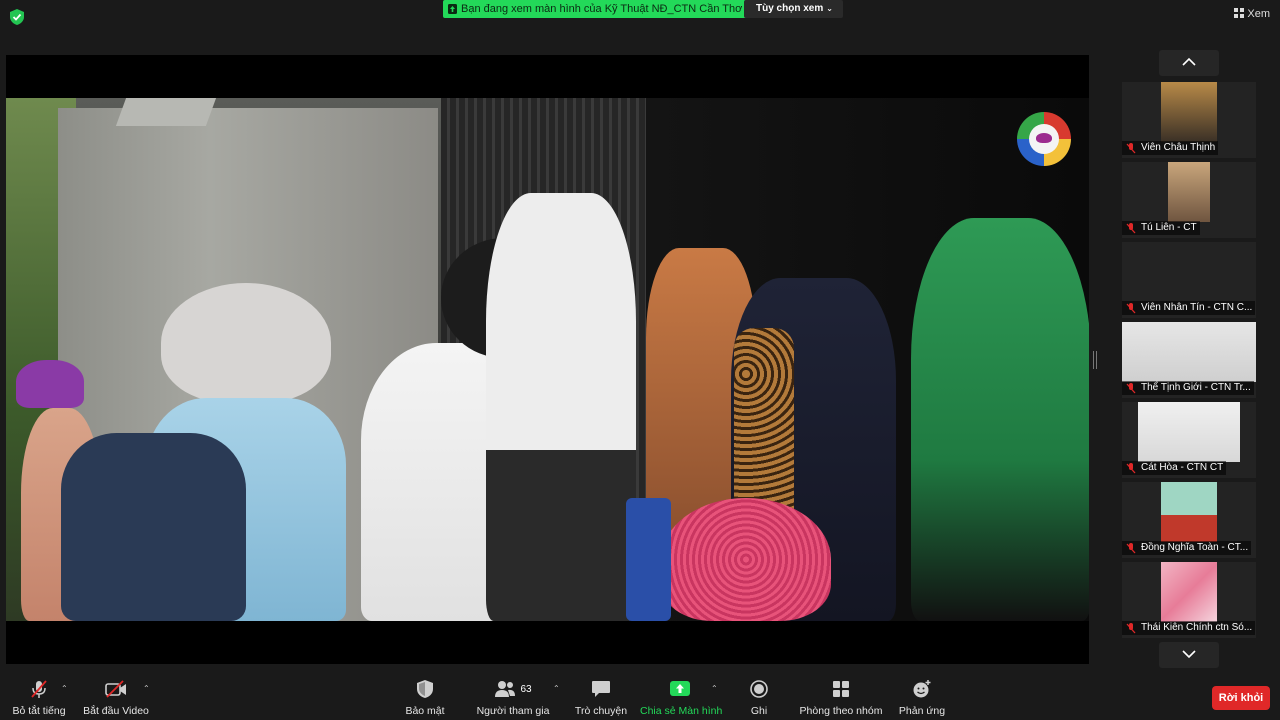 The width and height of the screenshot is (1280, 720). What do you see at coordinates (1258, 14) in the screenshot?
I see `view-label: Xem` at bounding box center [1258, 14].